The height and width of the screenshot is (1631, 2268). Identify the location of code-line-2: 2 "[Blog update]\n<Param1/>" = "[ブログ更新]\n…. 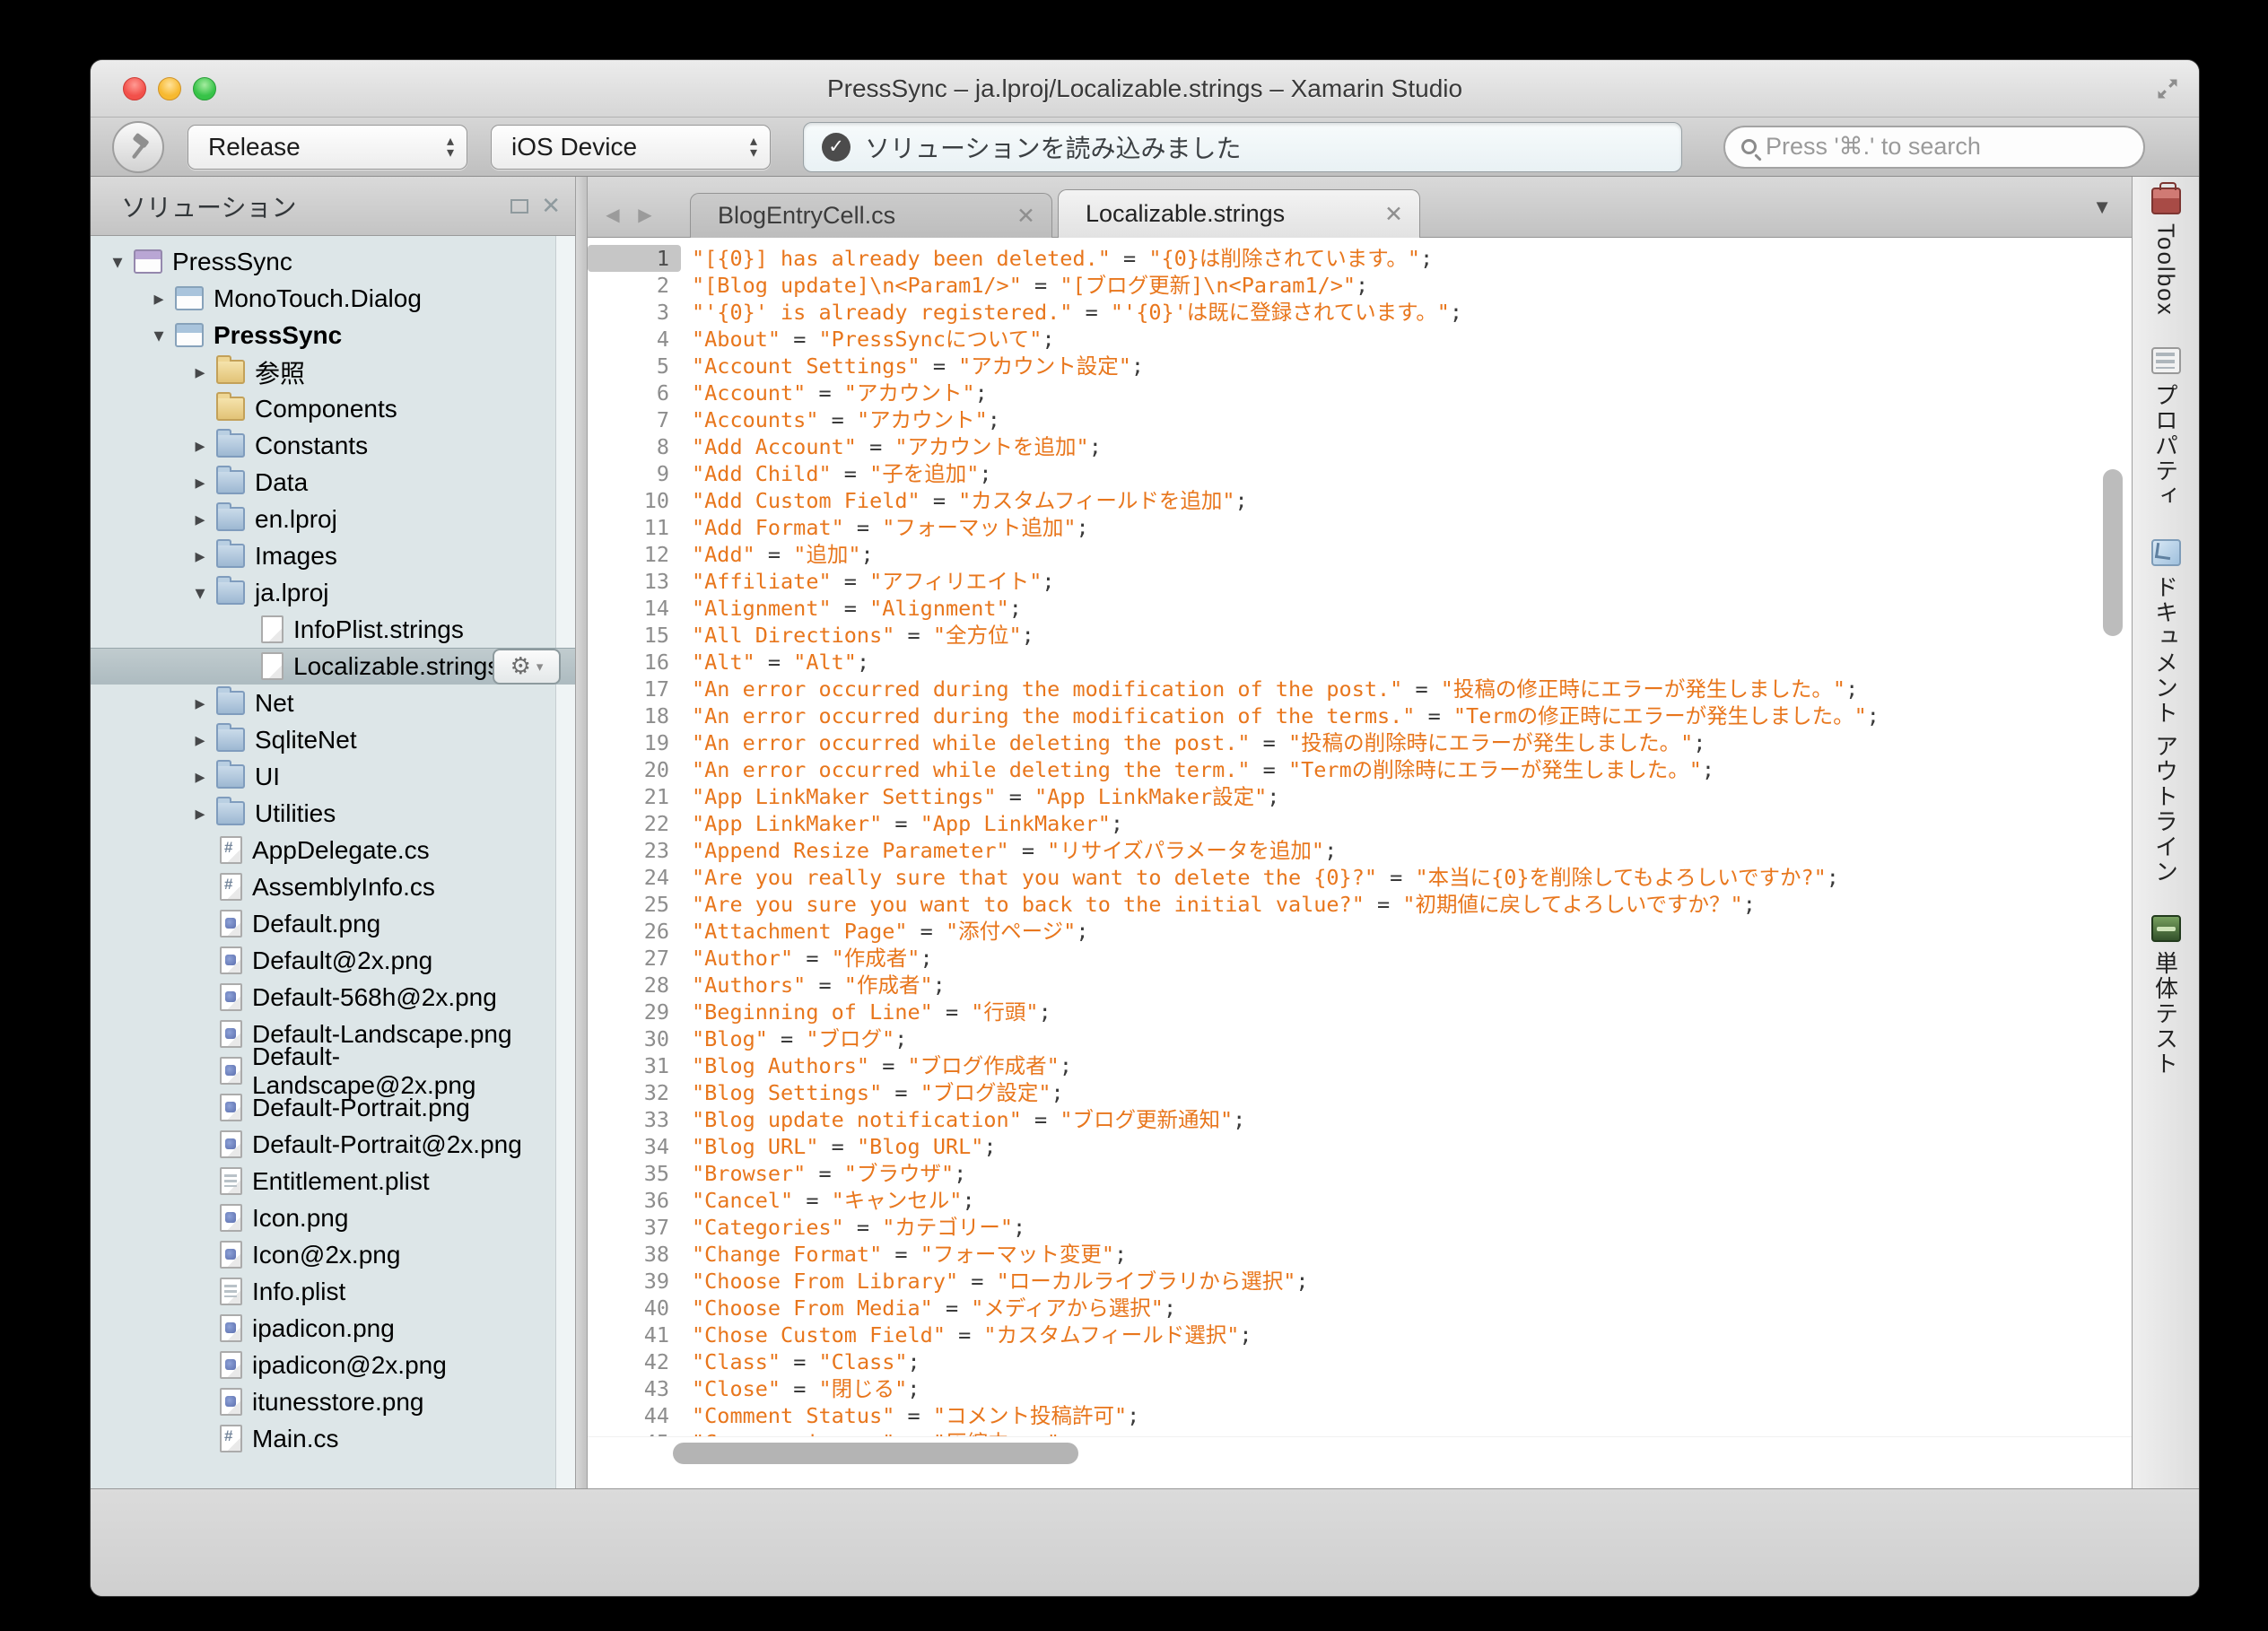
(1360, 285).